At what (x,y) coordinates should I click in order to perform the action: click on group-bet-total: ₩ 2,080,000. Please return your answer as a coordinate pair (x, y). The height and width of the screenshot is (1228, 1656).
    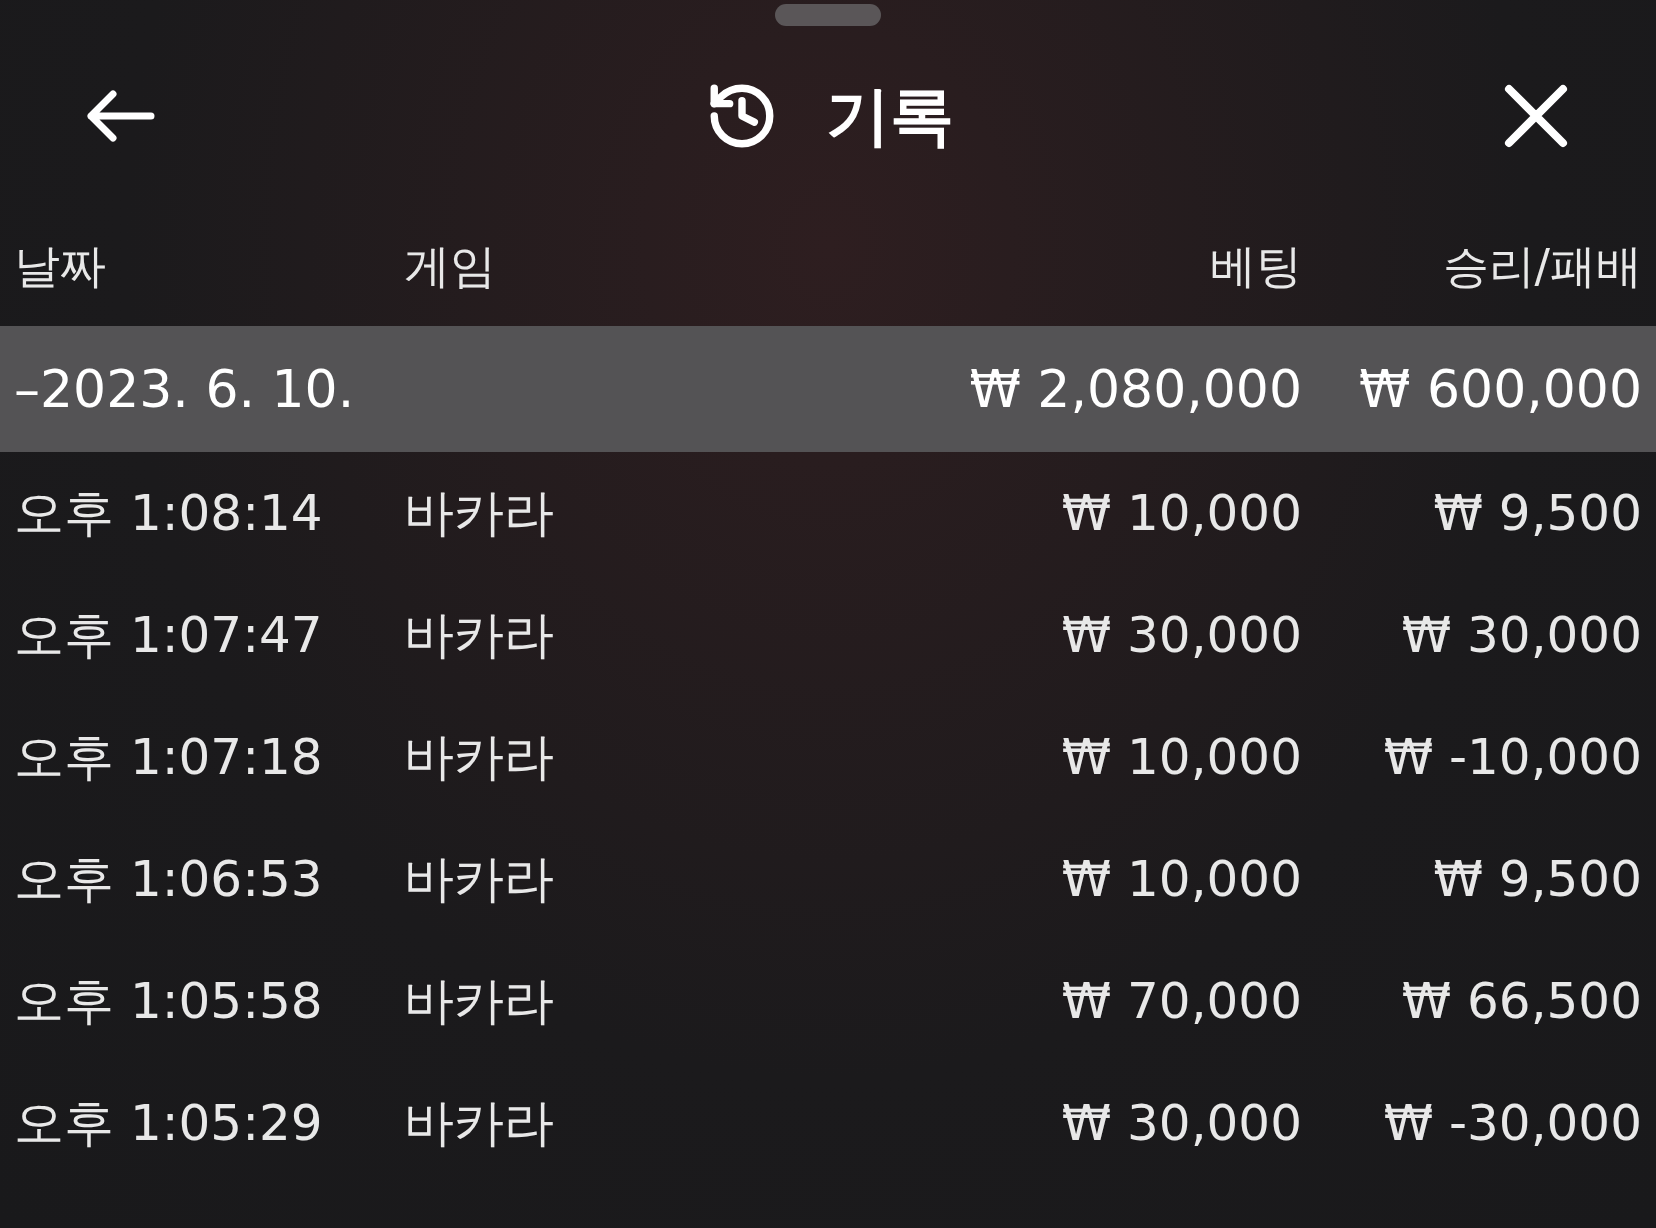
    Looking at the image, I should click on (1135, 389).